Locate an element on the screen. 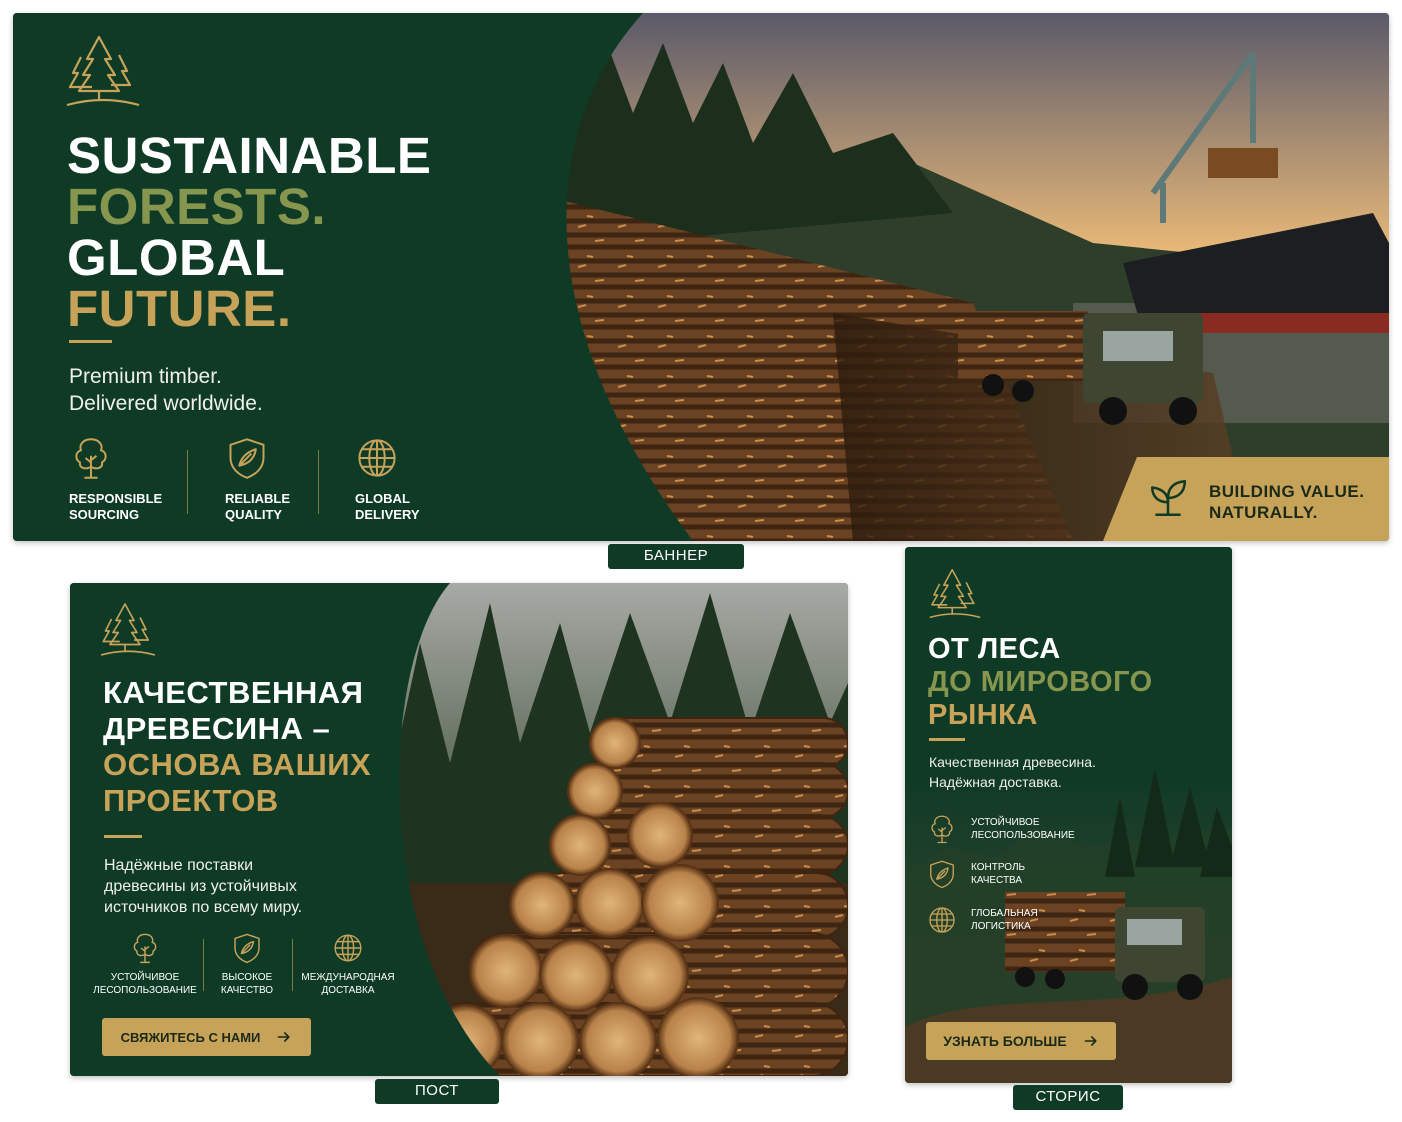 Image resolution: width=1402 pixels, height=1122 pixels. banner-badge-text: BUILDING VALUE. NATURALLY. is located at coordinates (1286, 502).